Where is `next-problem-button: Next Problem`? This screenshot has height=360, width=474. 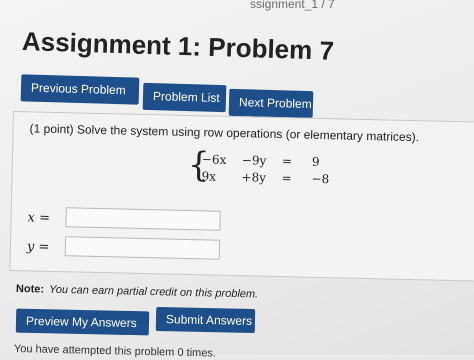
next-problem-button: Next Problem is located at coordinates (271, 103).